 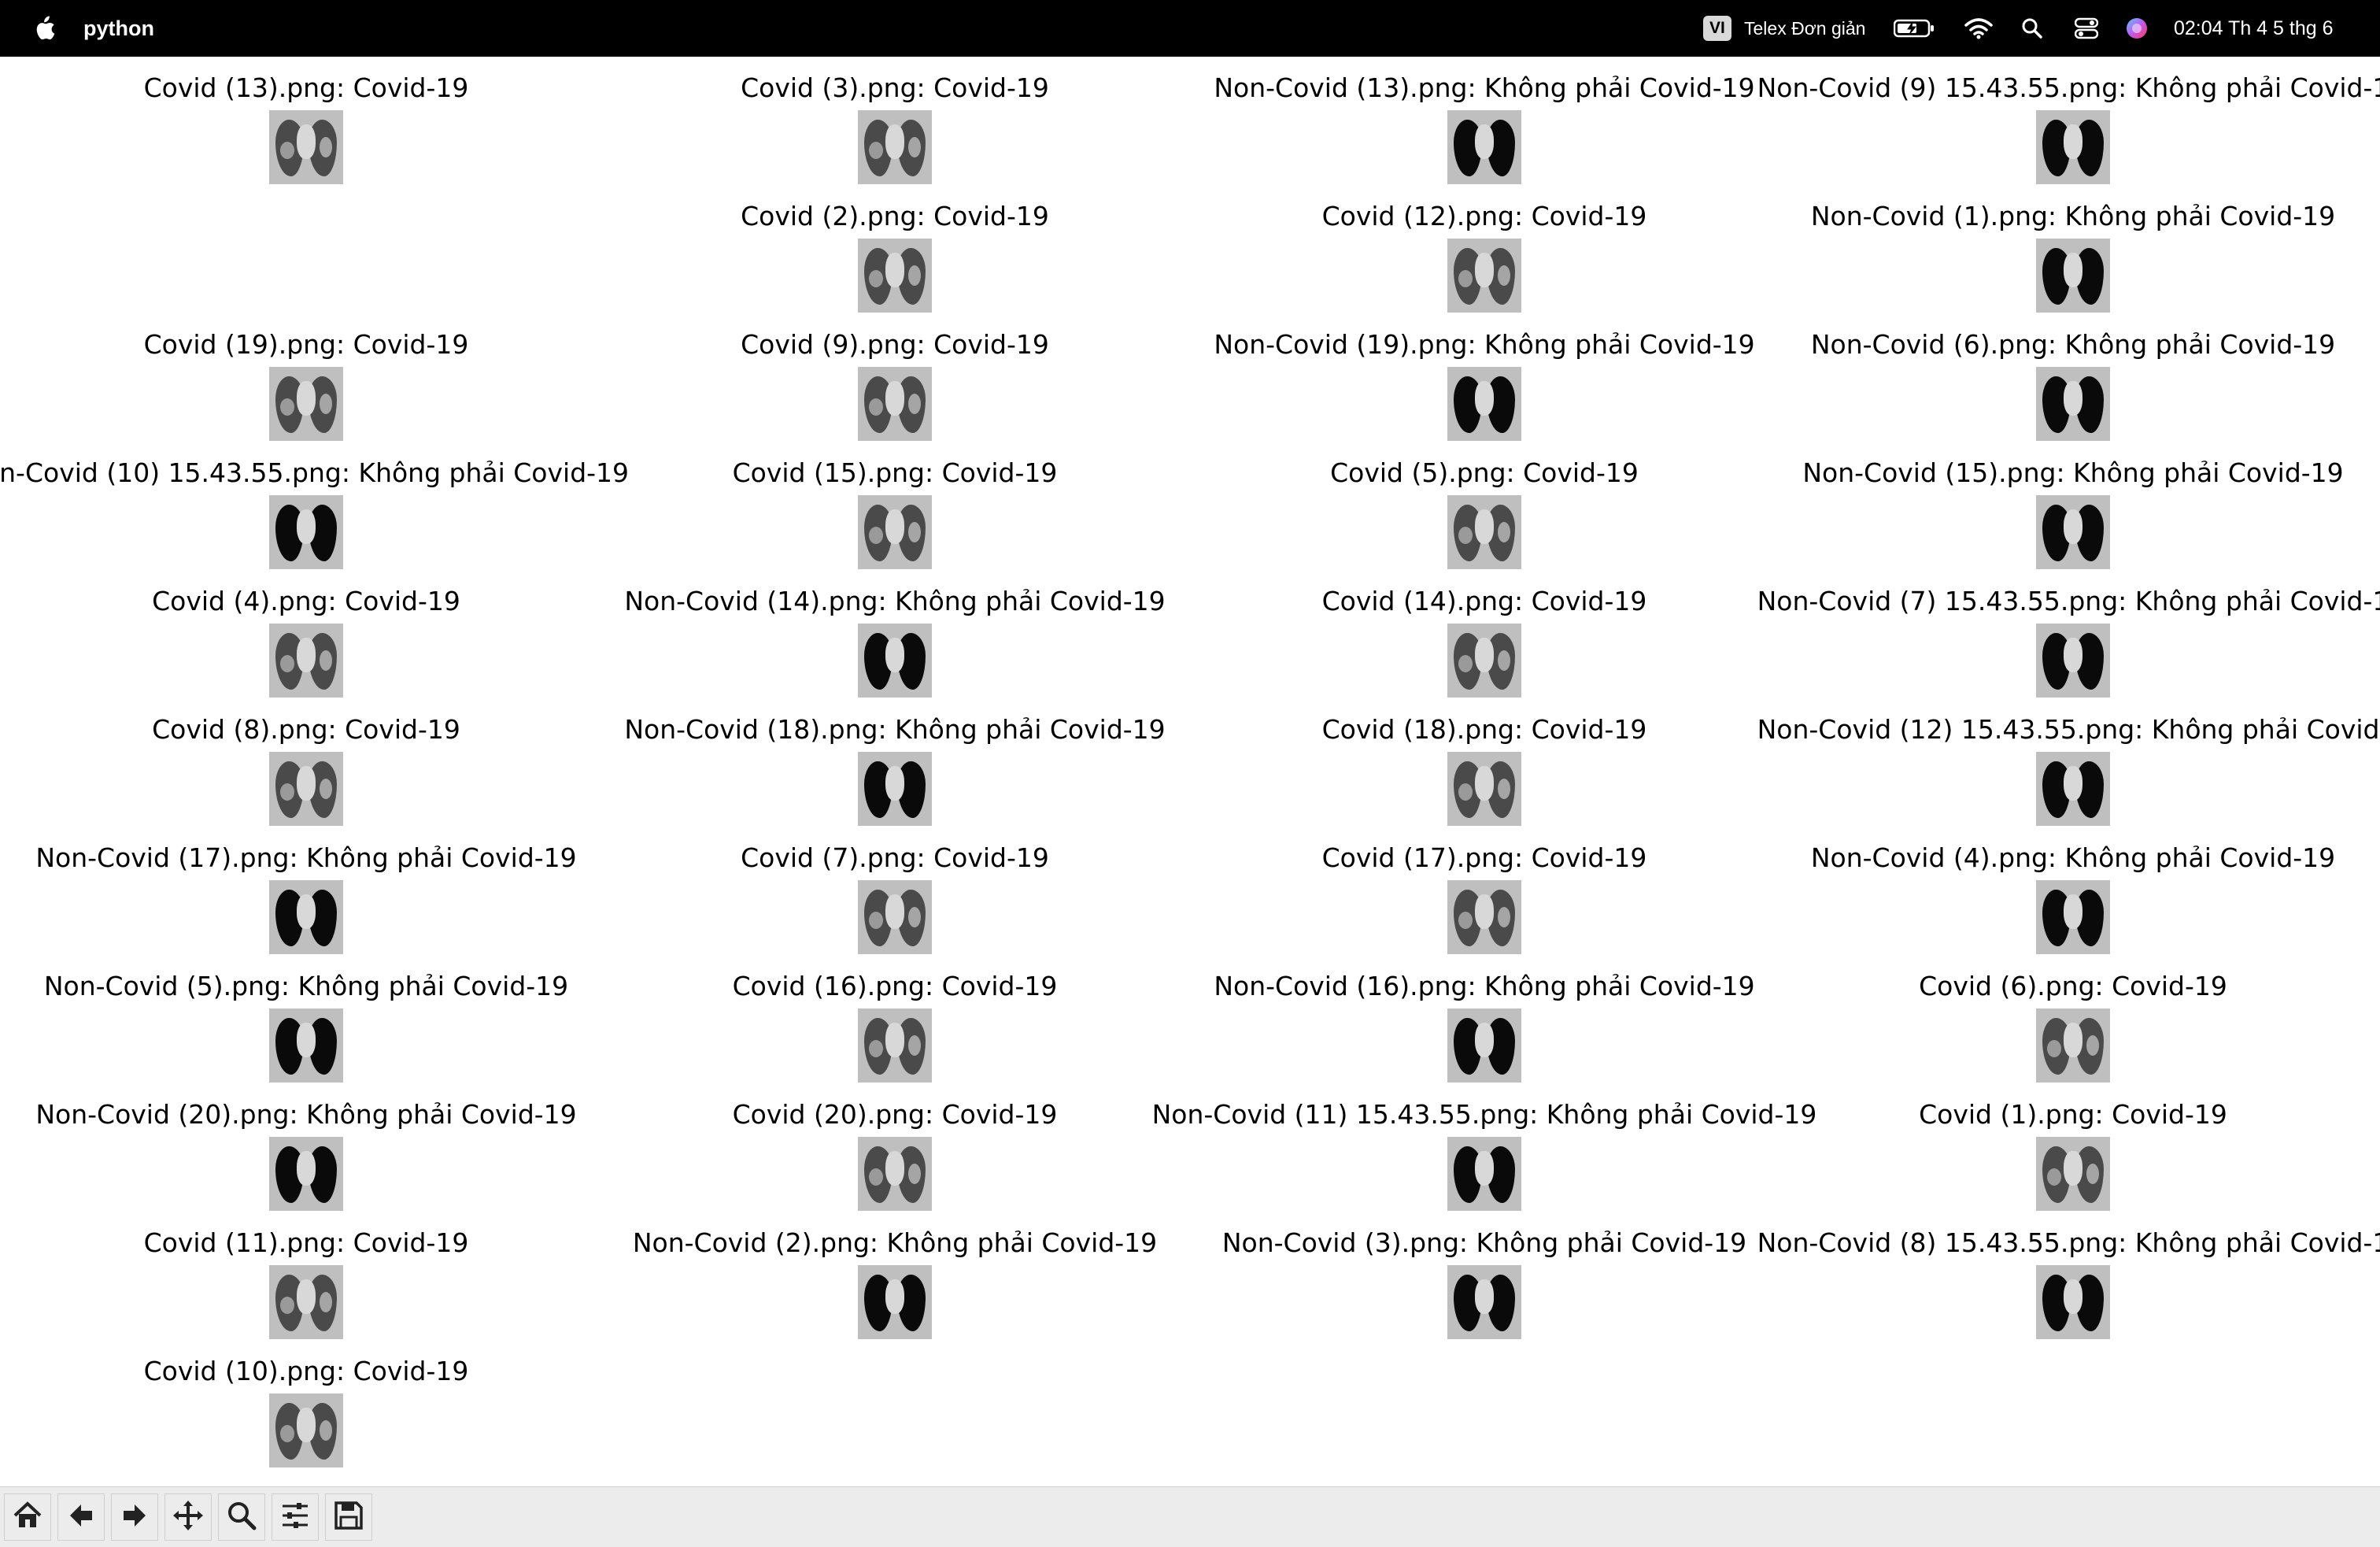 I want to click on subplot-title: Covid (15).png: Covid-19, so click(x=895, y=472).